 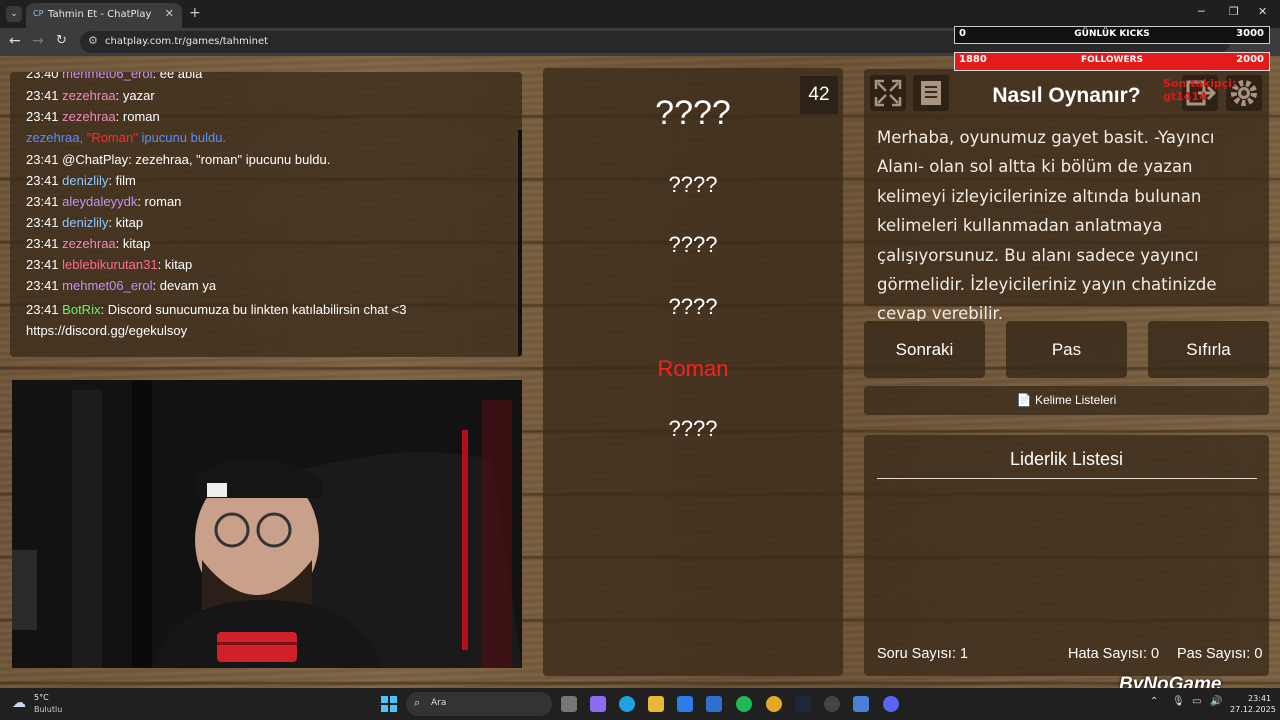 I want to click on pass-count-label: Pas Sayısı:, so click(x=1214, y=654).